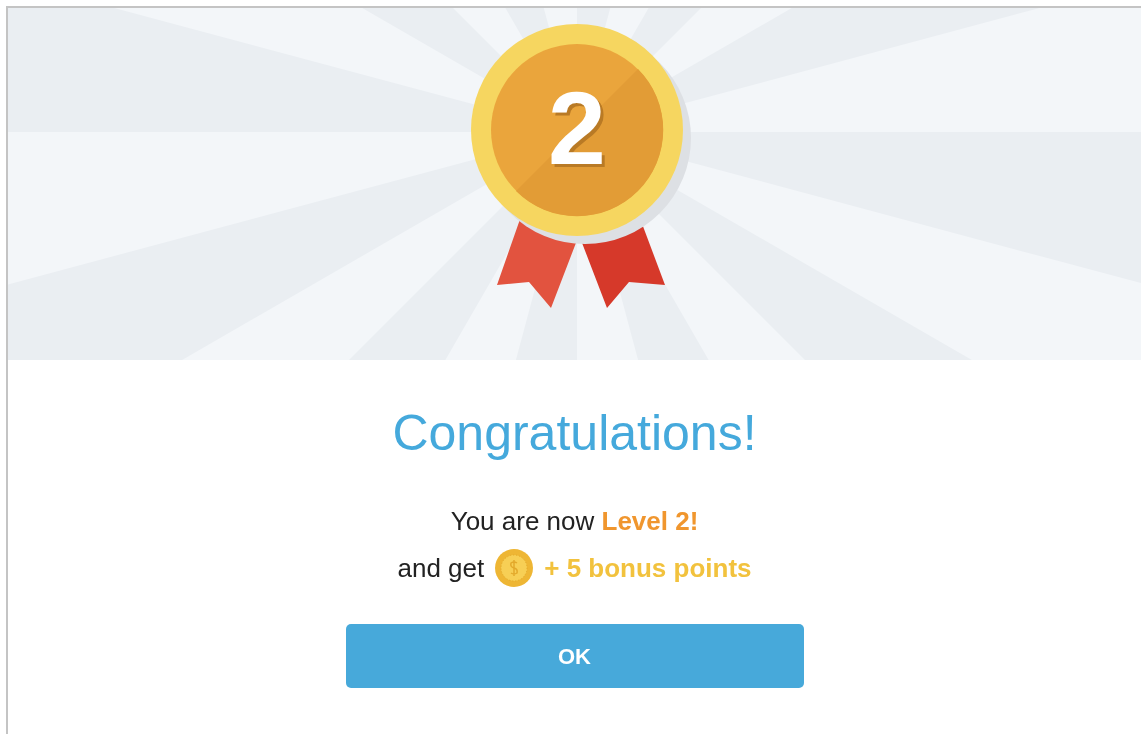 The image size is (1141, 734). What do you see at coordinates (574, 433) in the screenshot?
I see `title: Congratulations!` at bounding box center [574, 433].